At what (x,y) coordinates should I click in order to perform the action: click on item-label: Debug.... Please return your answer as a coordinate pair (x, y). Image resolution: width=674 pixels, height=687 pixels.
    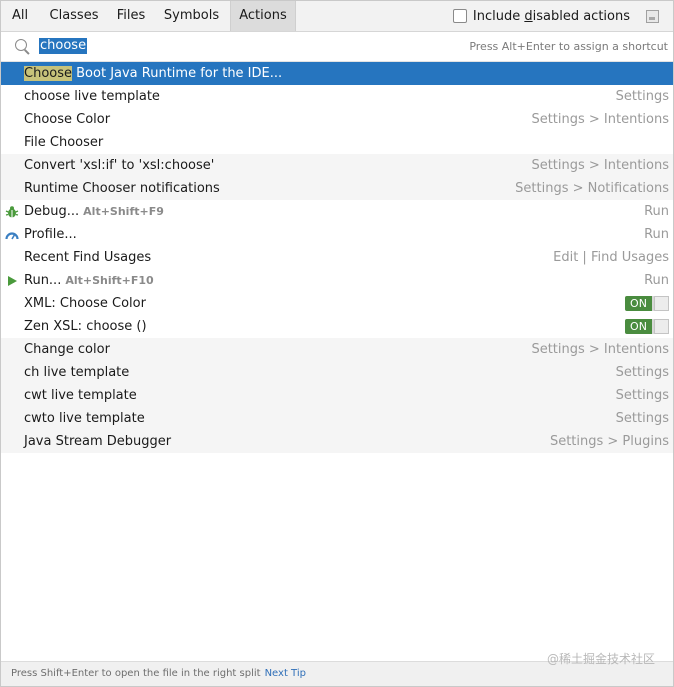
    Looking at the image, I should click on (52, 211).